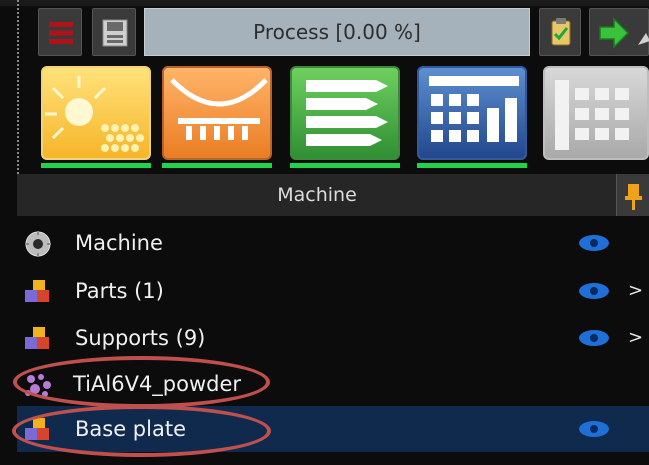  I want to click on save-button, so click(114, 32).